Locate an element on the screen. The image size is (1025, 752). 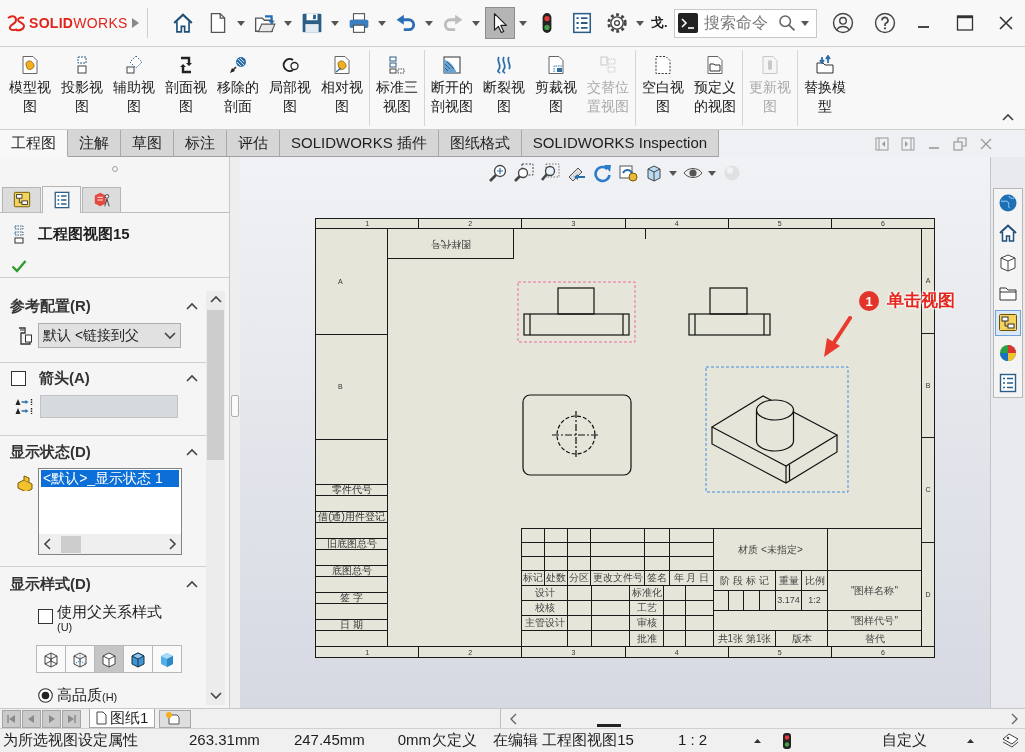
account-icon is located at coordinates (842, 23).